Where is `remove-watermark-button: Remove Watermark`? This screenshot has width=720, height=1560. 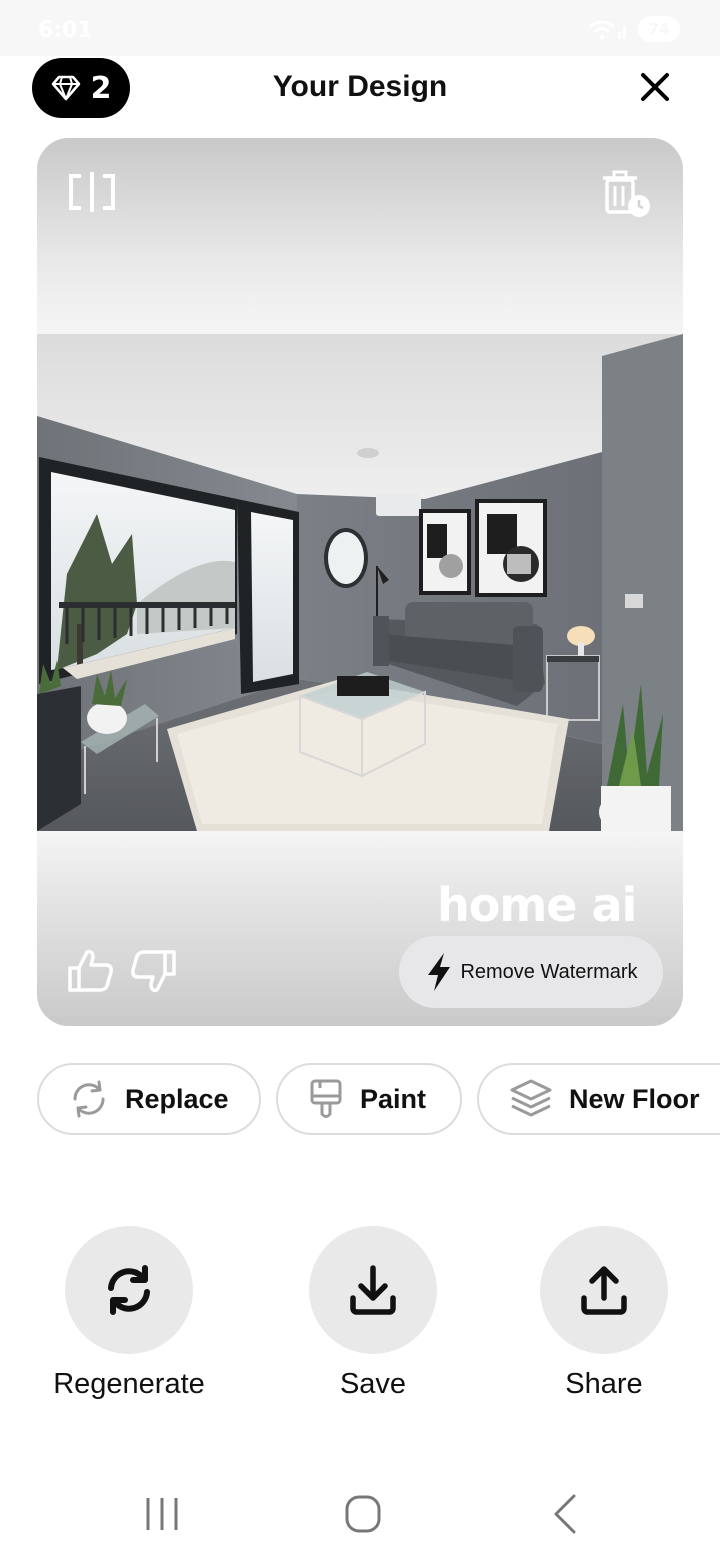
remove-watermark-button: Remove Watermark is located at coordinates (531, 972).